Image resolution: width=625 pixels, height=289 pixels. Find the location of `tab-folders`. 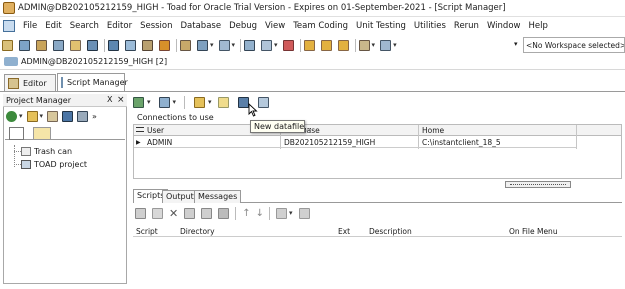

tab-folders is located at coordinates (42, 133).